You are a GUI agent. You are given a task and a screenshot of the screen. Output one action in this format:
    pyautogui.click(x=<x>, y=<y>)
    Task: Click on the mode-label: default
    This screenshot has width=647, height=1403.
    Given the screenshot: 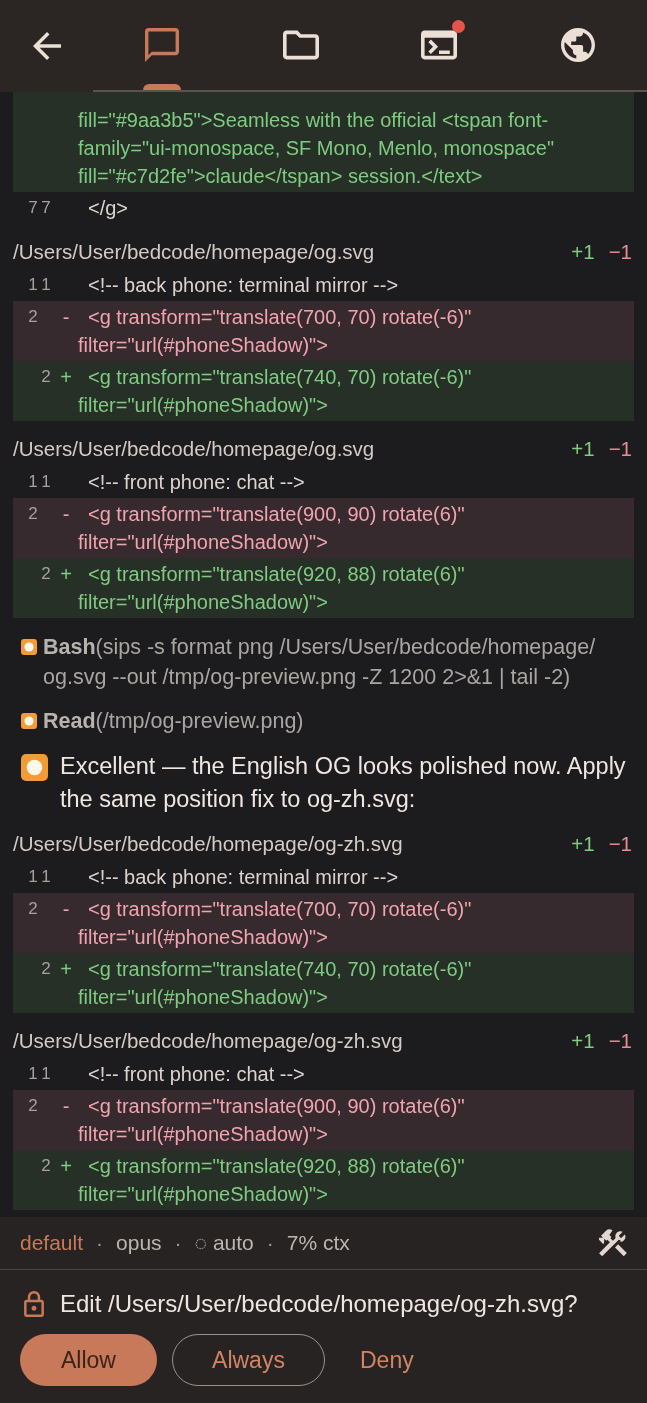 What is the action you would take?
    pyautogui.click(x=52, y=1243)
    